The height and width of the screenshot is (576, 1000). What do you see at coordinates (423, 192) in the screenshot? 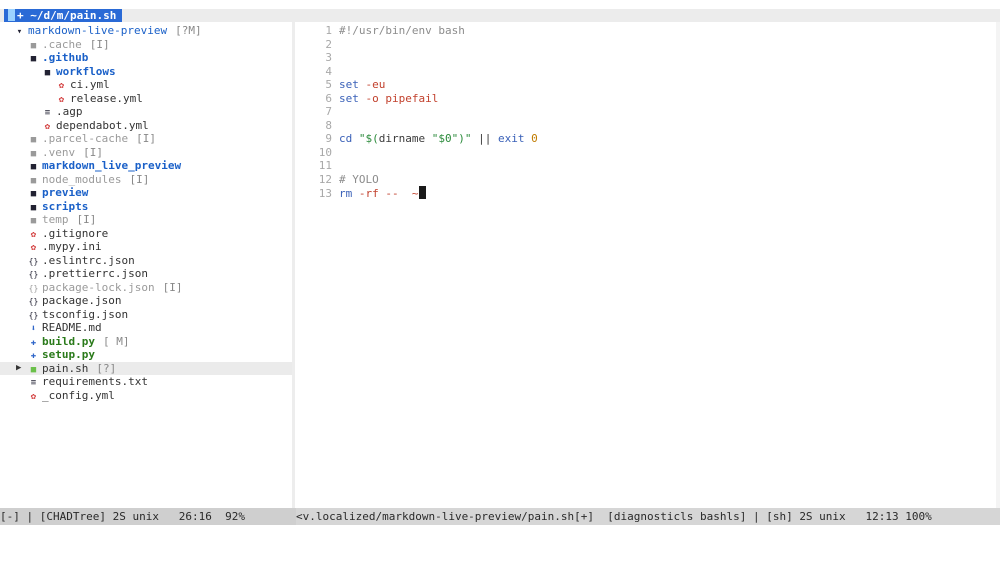
I see `text-cursor` at bounding box center [423, 192].